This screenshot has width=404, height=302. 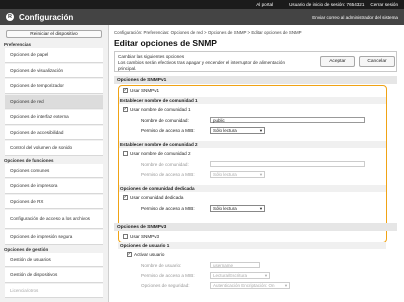 What do you see at coordinates (125, 153) in the screenshot?
I see `use-community2-checkbox` at bounding box center [125, 153].